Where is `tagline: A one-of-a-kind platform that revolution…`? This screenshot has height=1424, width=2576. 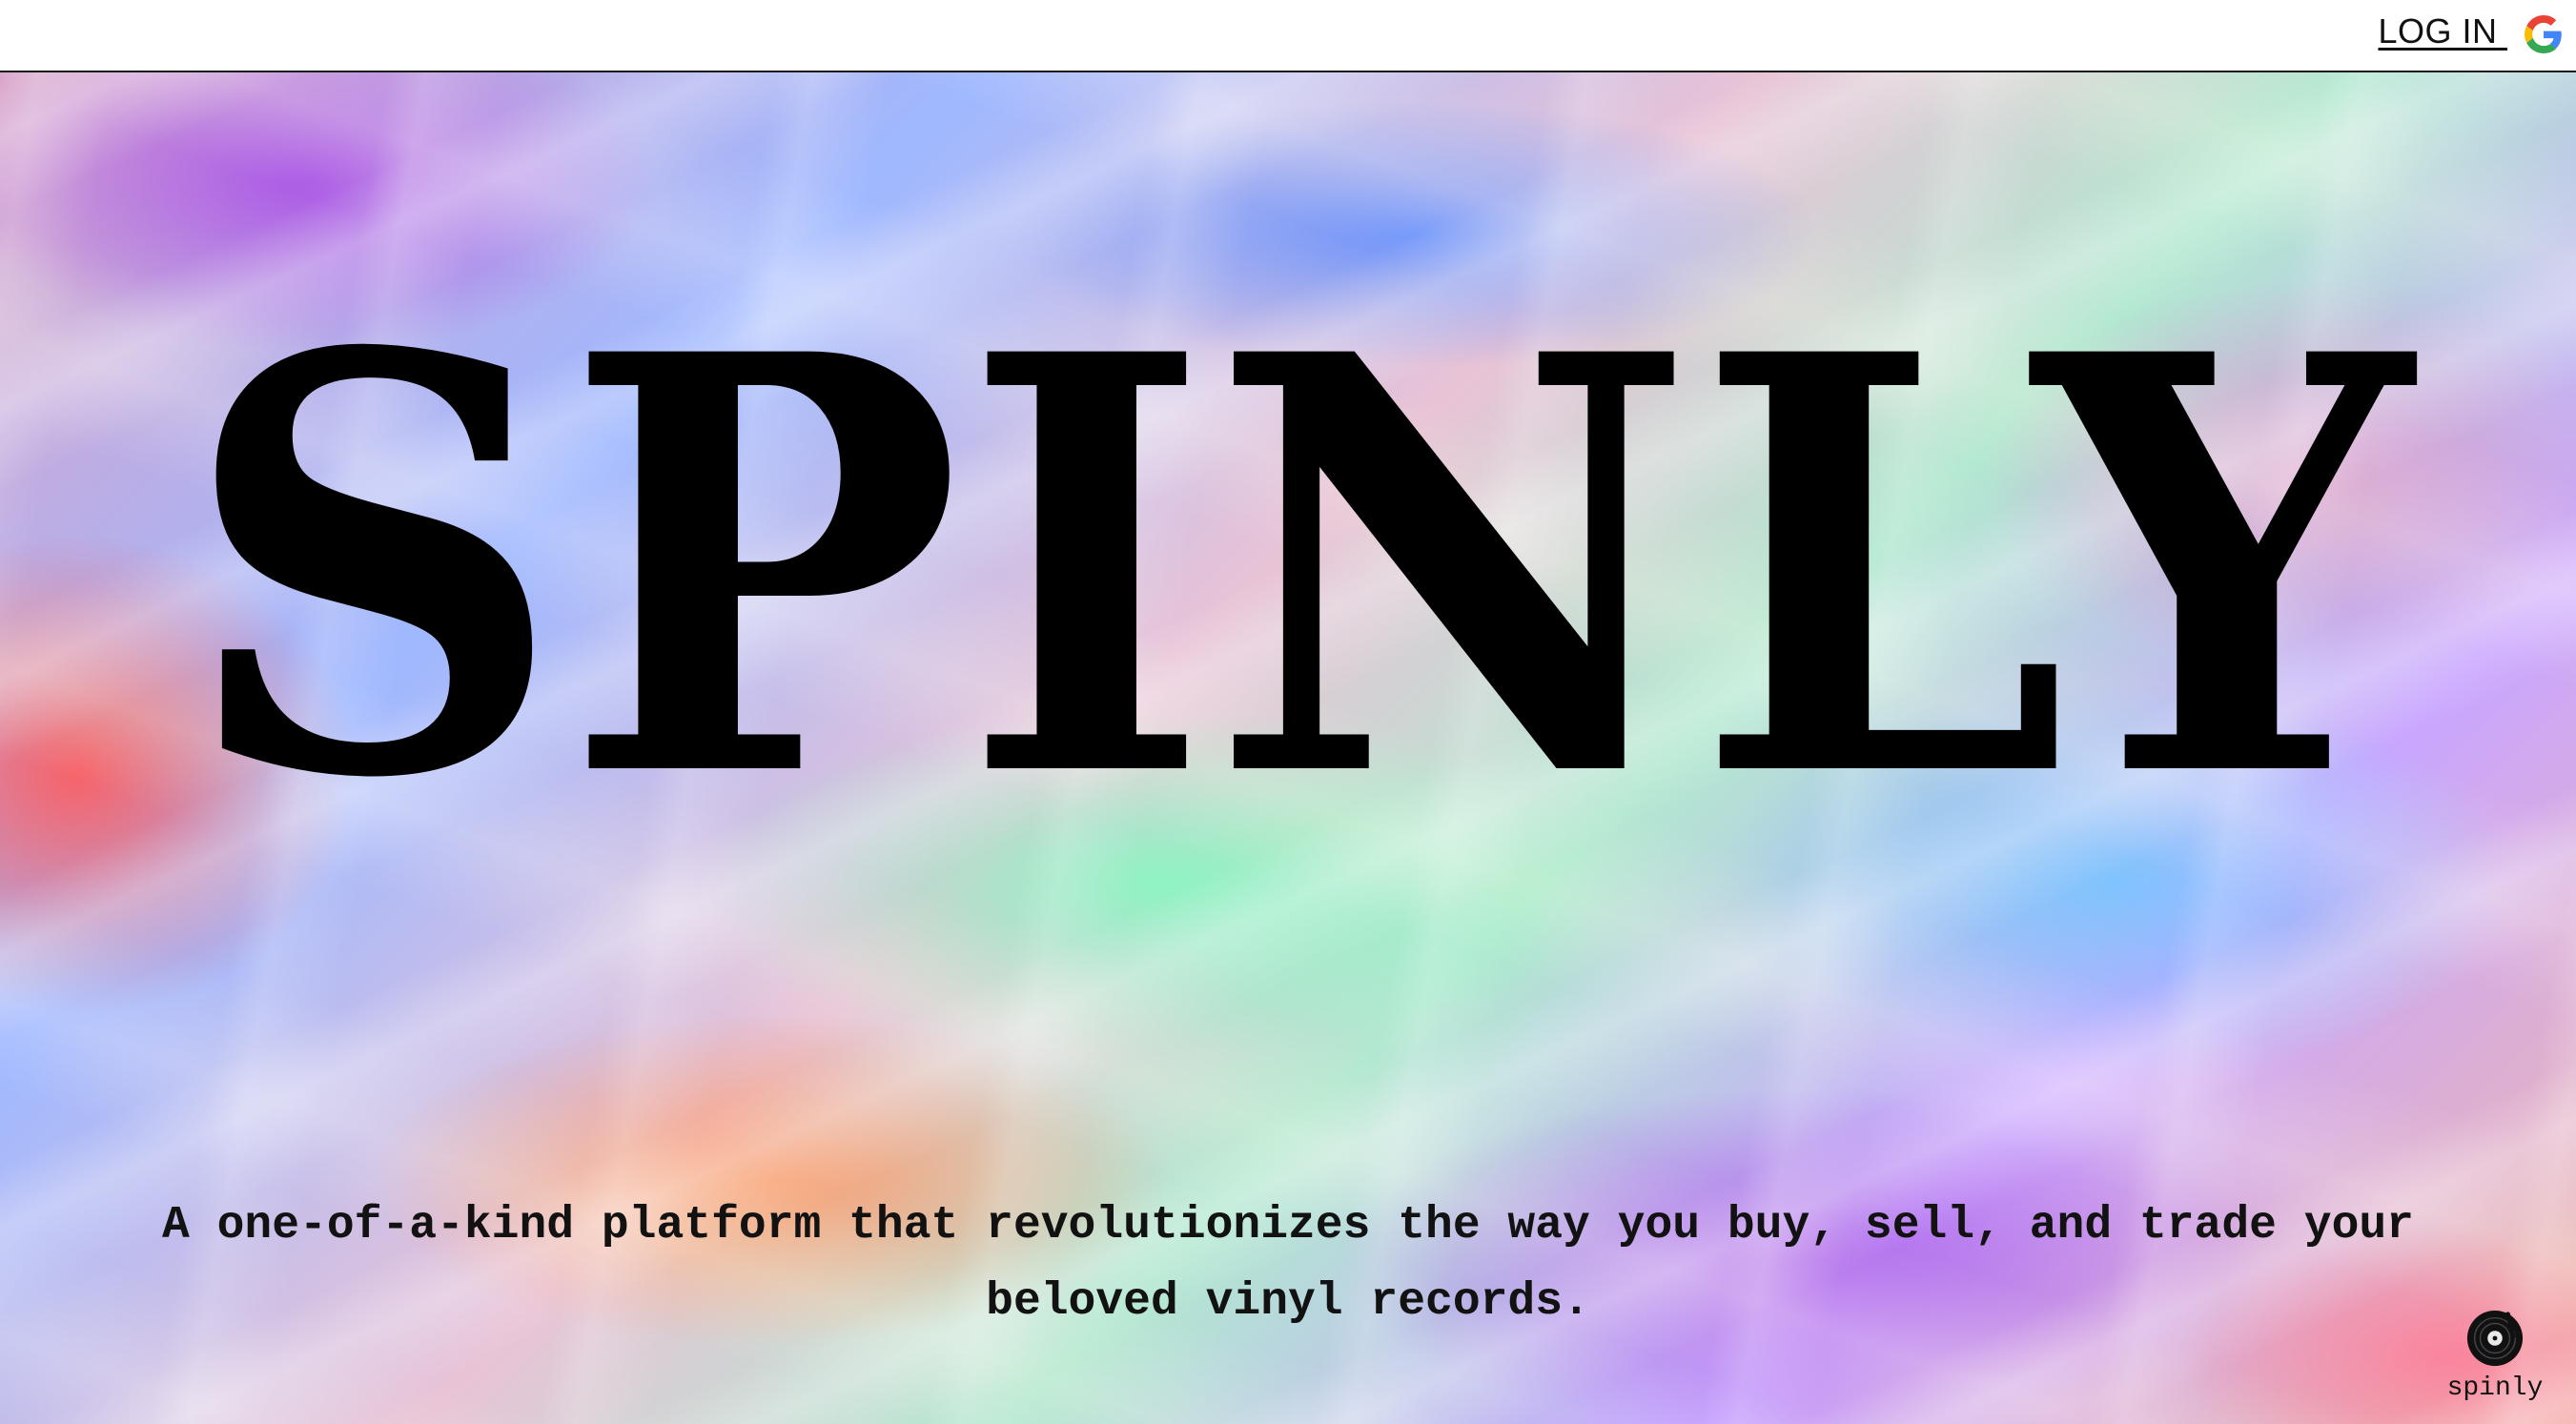
tagline: A one-of-a-kind platform that revolution… is located at coordinates (1288, 1264).